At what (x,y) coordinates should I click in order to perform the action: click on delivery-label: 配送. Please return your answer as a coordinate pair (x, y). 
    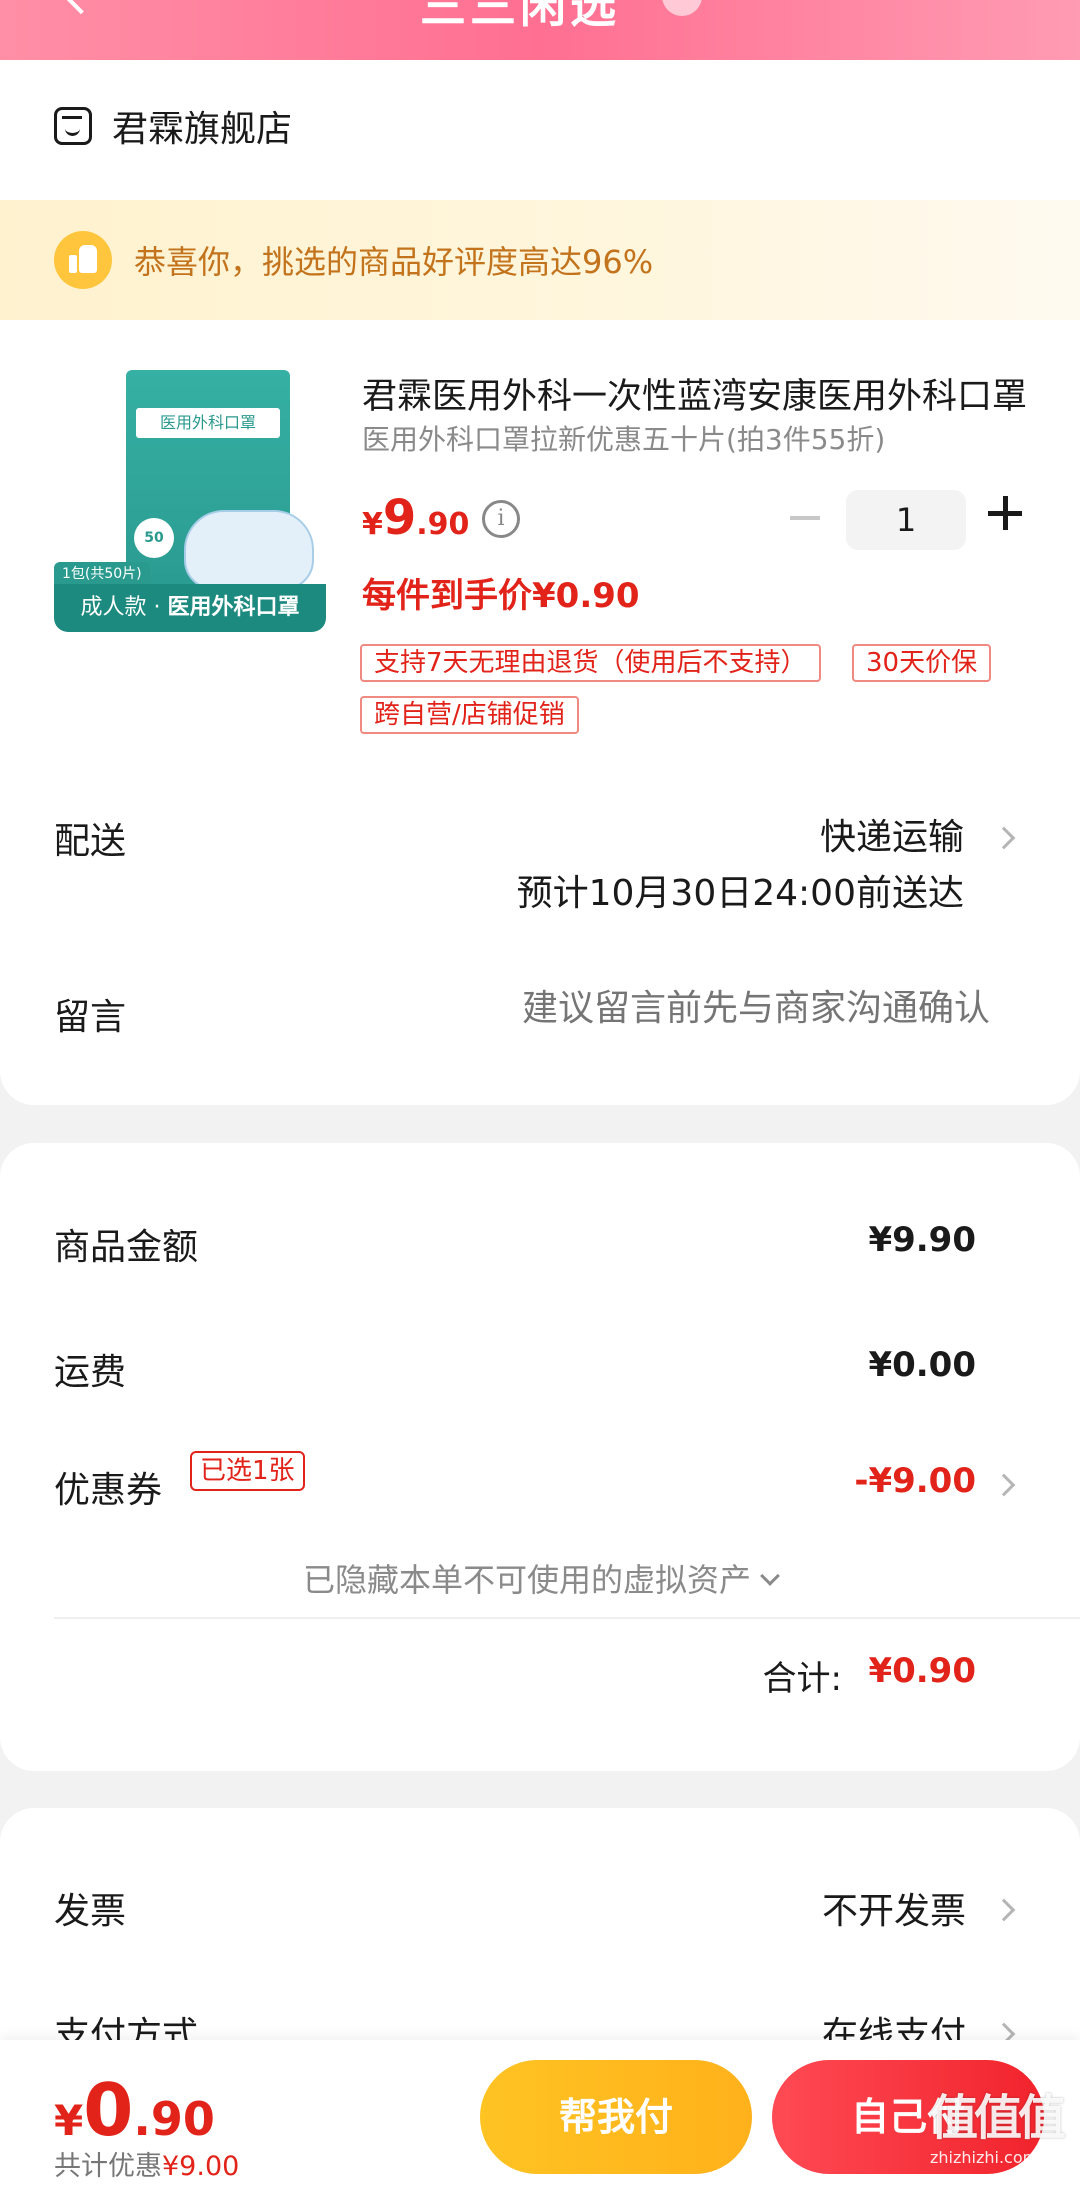
    Looking at the image, I should click on (90, 841).